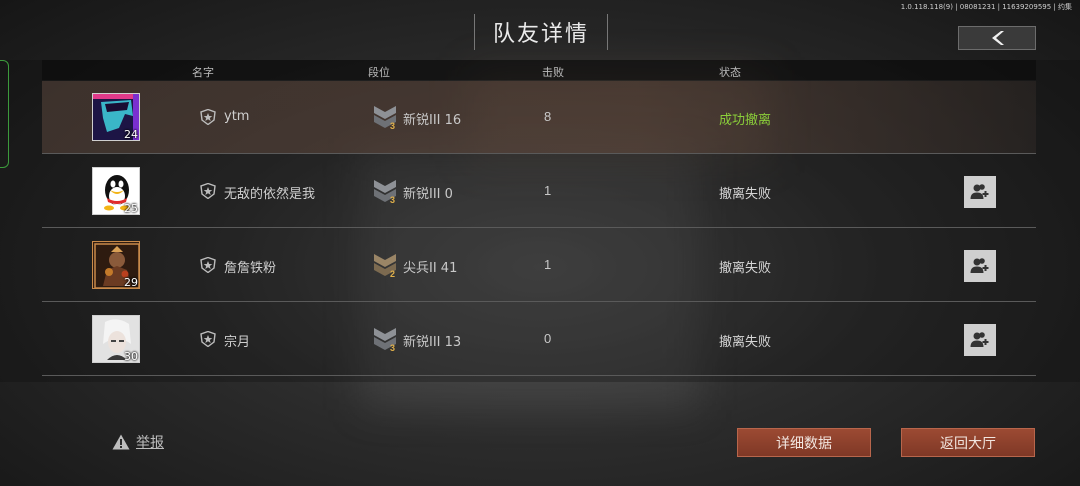 This screenshot has width=1080, height=486. What do you see at coordinates (428, 194) in the screenshot?
I see `player-rank: 新锐III 0` at bounding box center [428, 194].